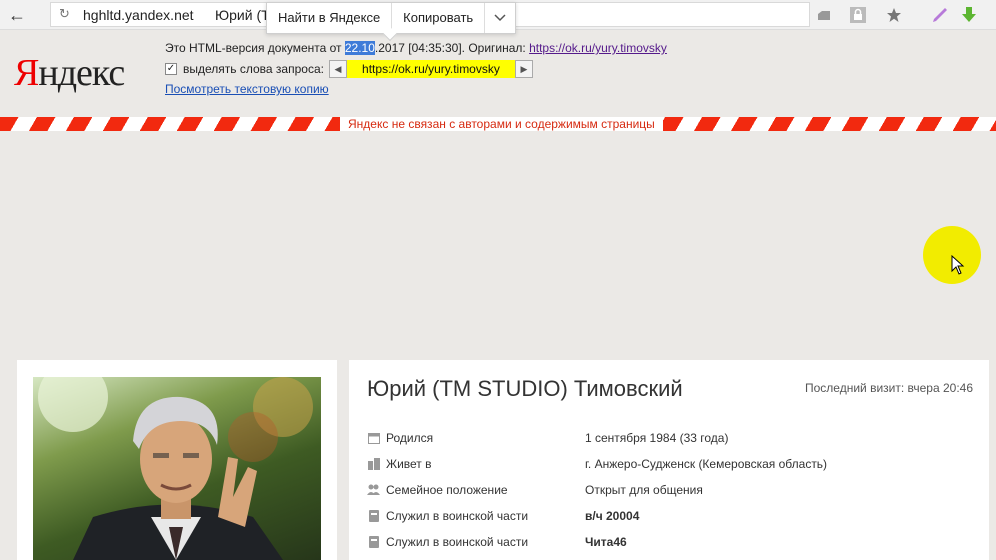 This screenshot has height=560, width=996. I want to click on selected-date: 22.10, so click(359, 48).